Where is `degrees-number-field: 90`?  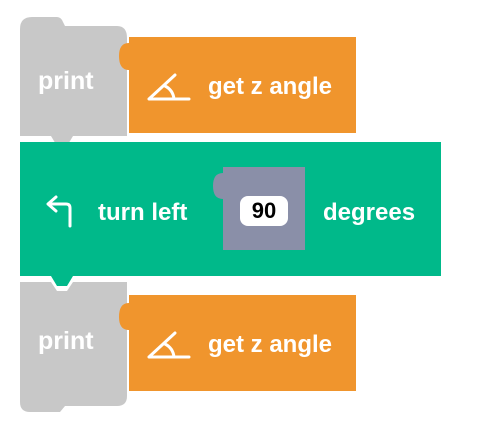 degrees-number-field: 90 is located at coordinates (264, 211).